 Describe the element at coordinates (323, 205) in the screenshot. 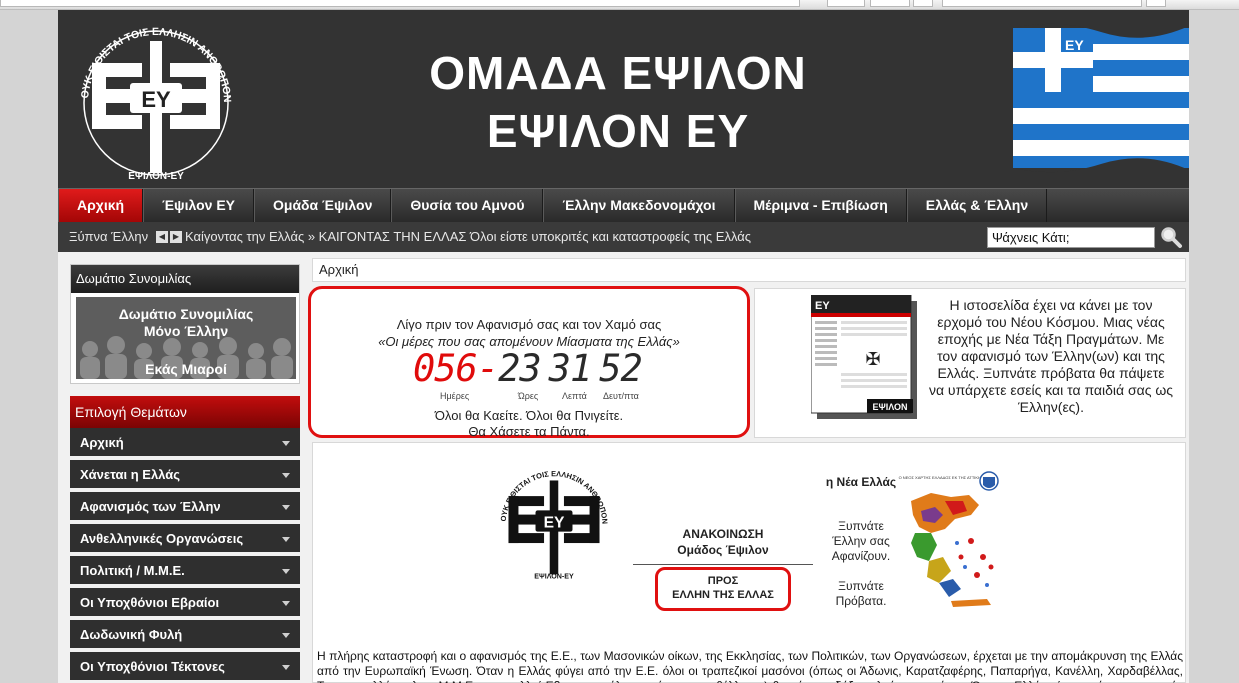

I see `nav-item-omada-epsilon: Ομάδα Έψιλον` at that location.